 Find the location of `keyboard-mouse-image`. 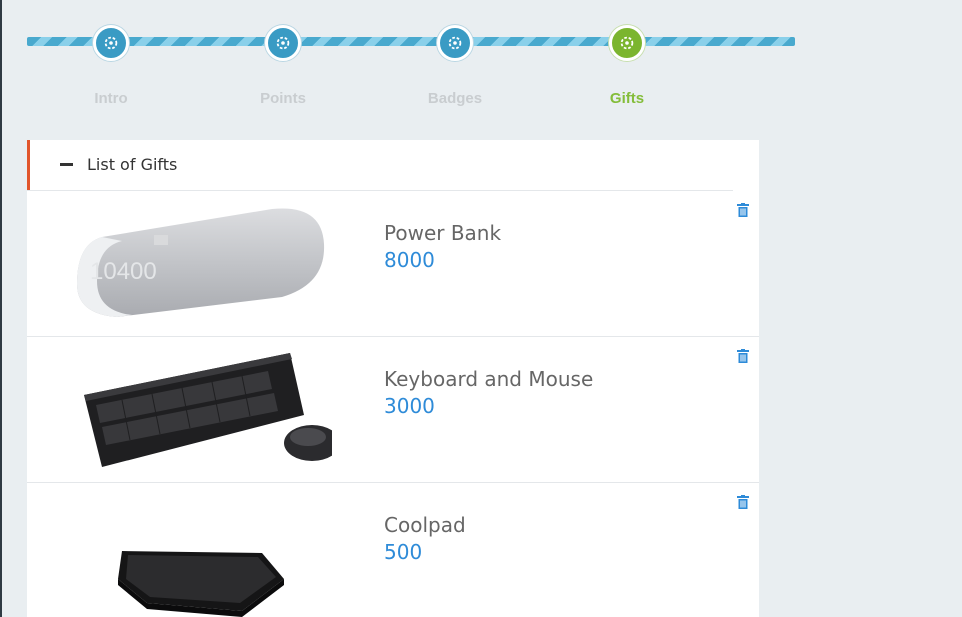

keyboard-mouse-image is located at coordinates (208, 410).